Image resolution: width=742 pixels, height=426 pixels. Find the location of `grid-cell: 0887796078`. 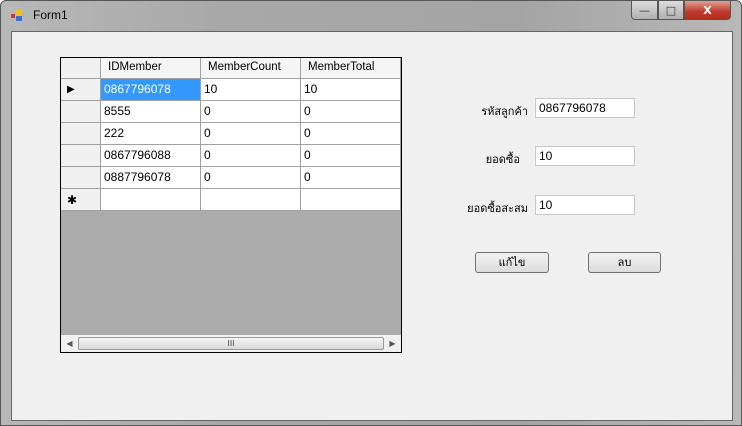

grid-cell: 0887796078 is located at coordinates (151, 178).